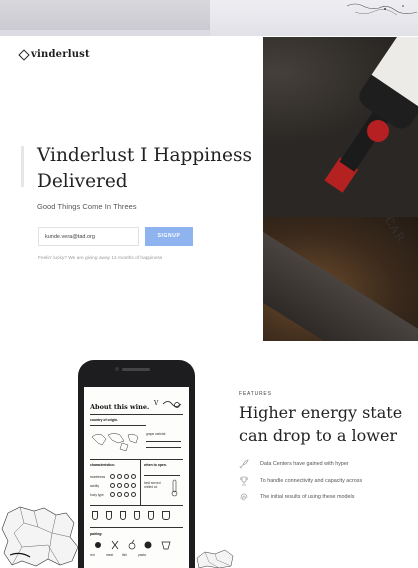 The width and height of the screenshot is (418, 568). I want to click on map-illustration-right, so click(215, 558).